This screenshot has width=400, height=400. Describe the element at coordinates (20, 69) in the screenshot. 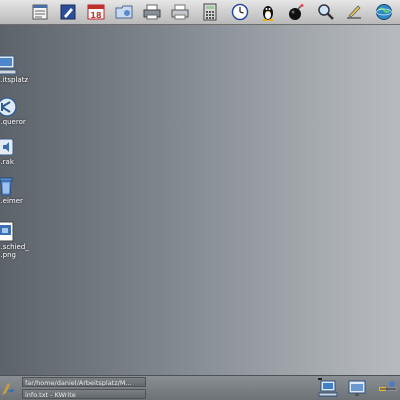

I see `desktop-item-computer: ...itsplatz` at that location.